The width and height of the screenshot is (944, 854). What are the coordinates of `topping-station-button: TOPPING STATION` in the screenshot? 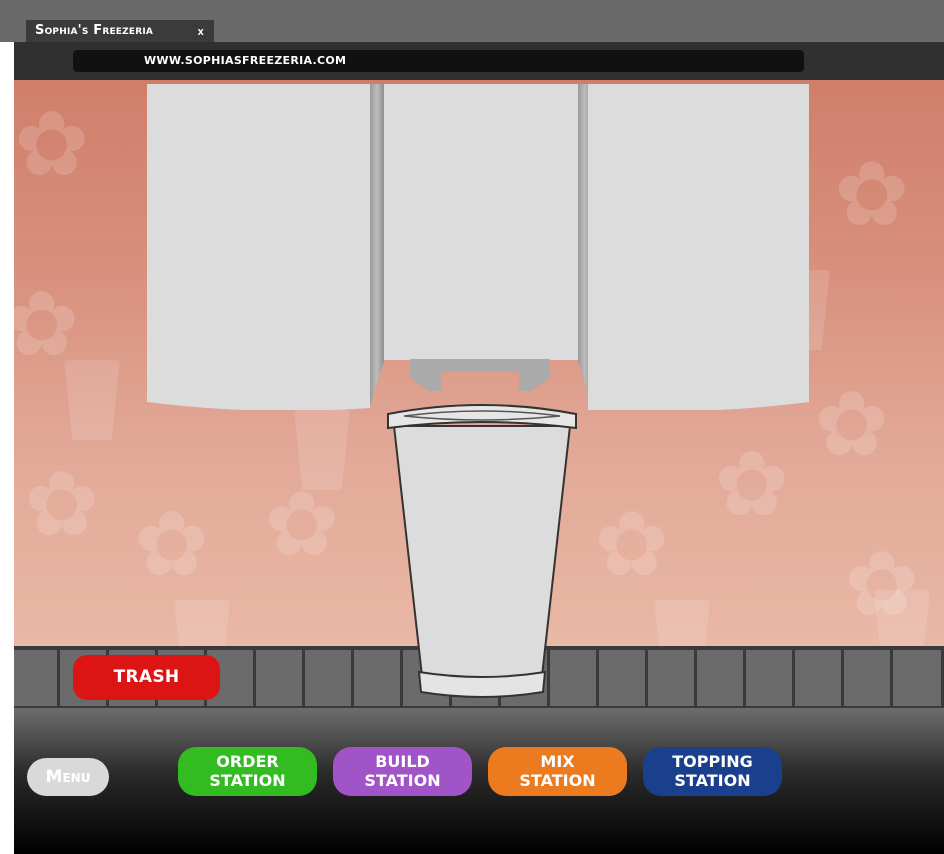 It's located at (712, 771).